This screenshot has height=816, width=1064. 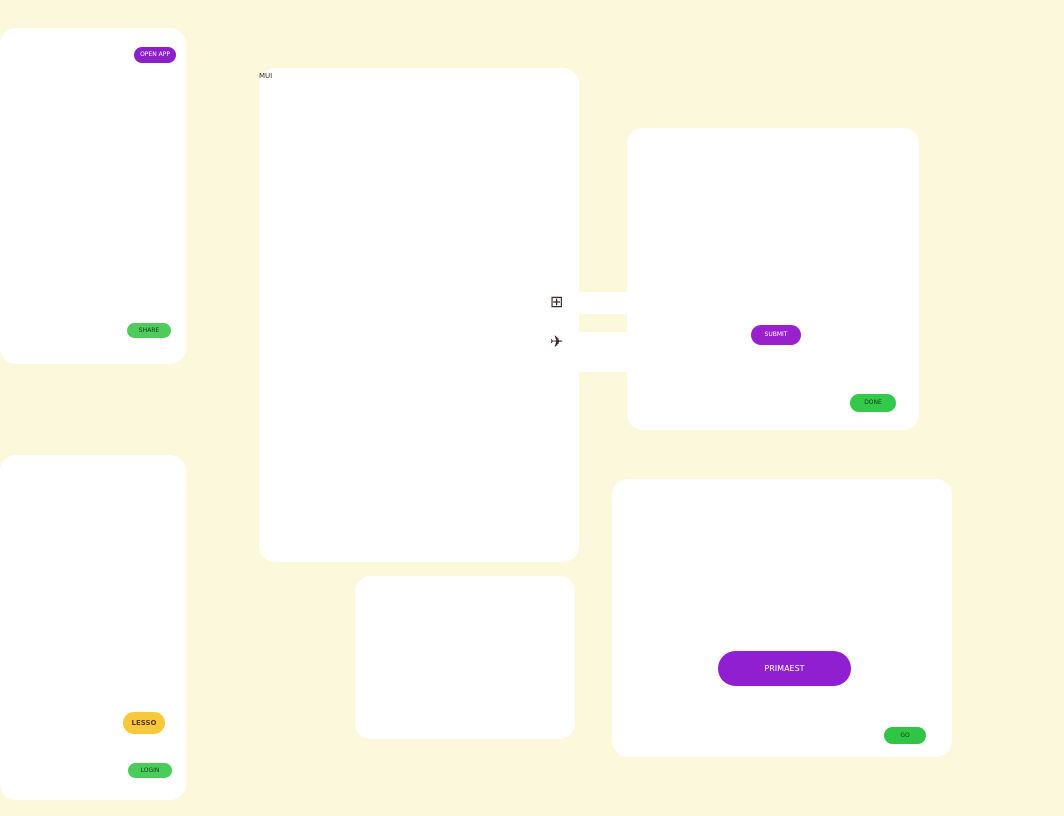 I want to click on share-button: SHARE, so click(x=149, y=330).